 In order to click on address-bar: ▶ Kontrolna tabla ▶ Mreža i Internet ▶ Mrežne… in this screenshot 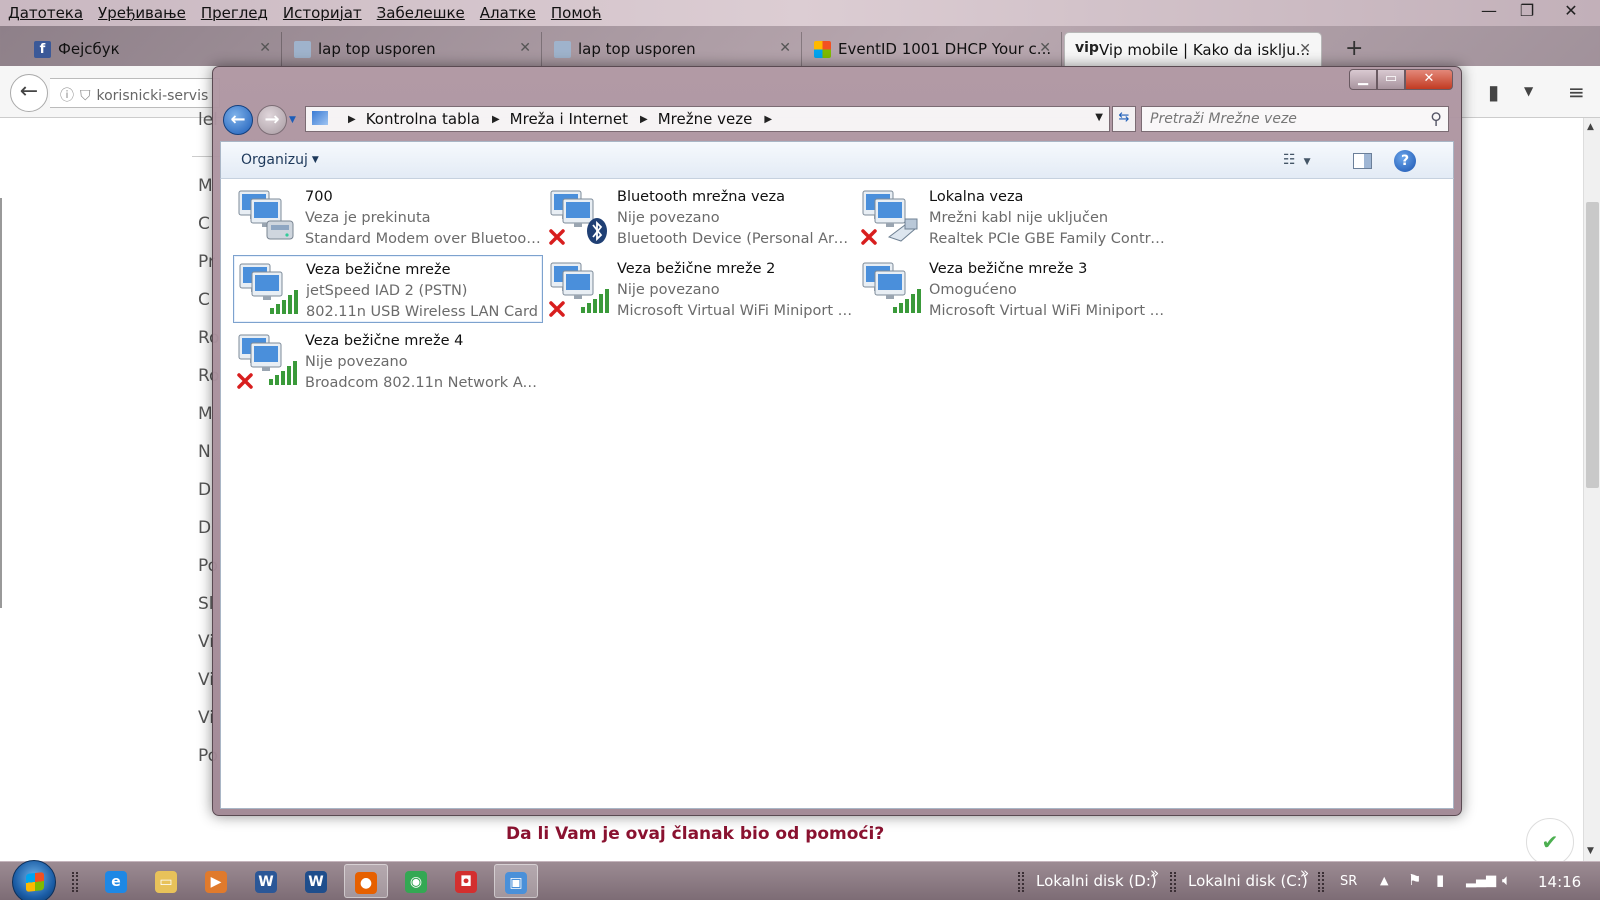, I will do `click(707, 119)`.